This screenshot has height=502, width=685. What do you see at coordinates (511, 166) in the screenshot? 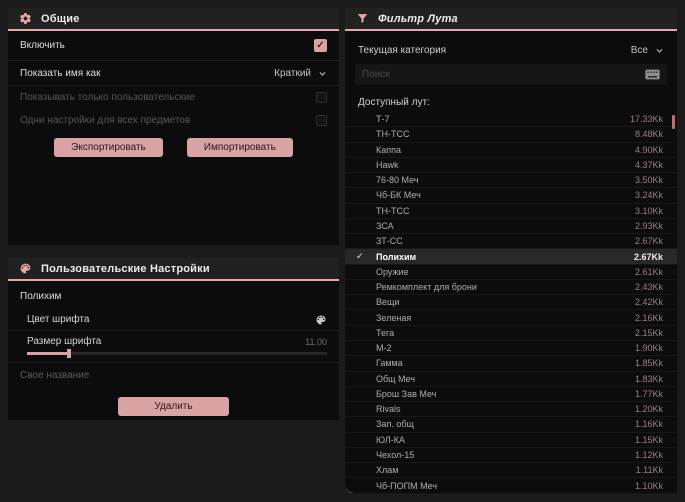
I see `loot-row: Hawk 4.37Kk` at bounding box center [511, 166].